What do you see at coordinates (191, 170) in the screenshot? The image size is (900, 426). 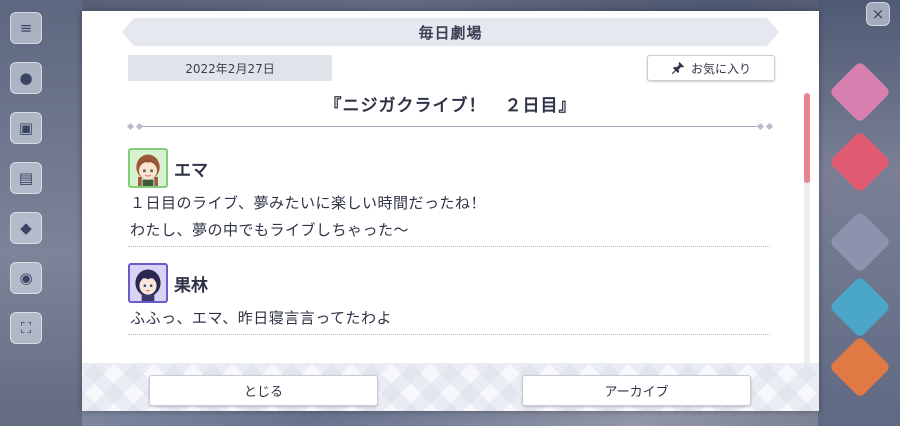 I see `speaker-name: エマ` at bounding box center [191, 170].